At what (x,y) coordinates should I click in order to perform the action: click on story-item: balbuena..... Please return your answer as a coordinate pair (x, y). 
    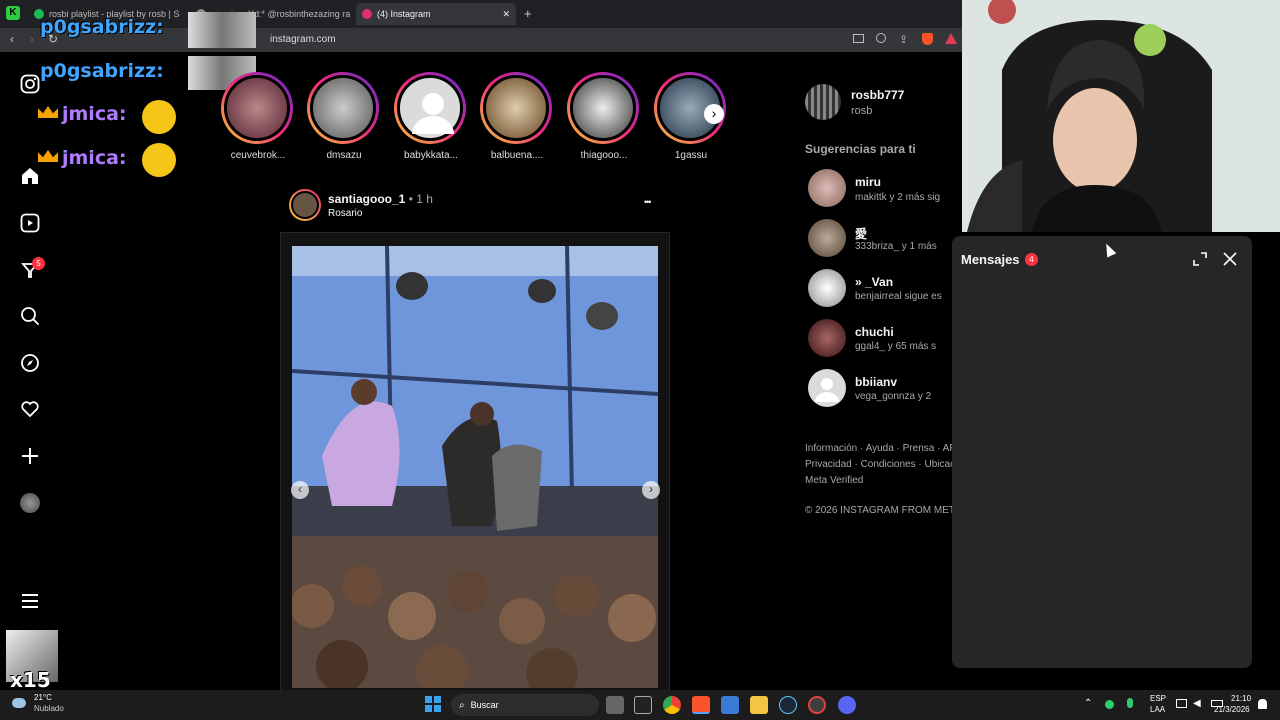
    Looking at the image, I should click on (517, 116).